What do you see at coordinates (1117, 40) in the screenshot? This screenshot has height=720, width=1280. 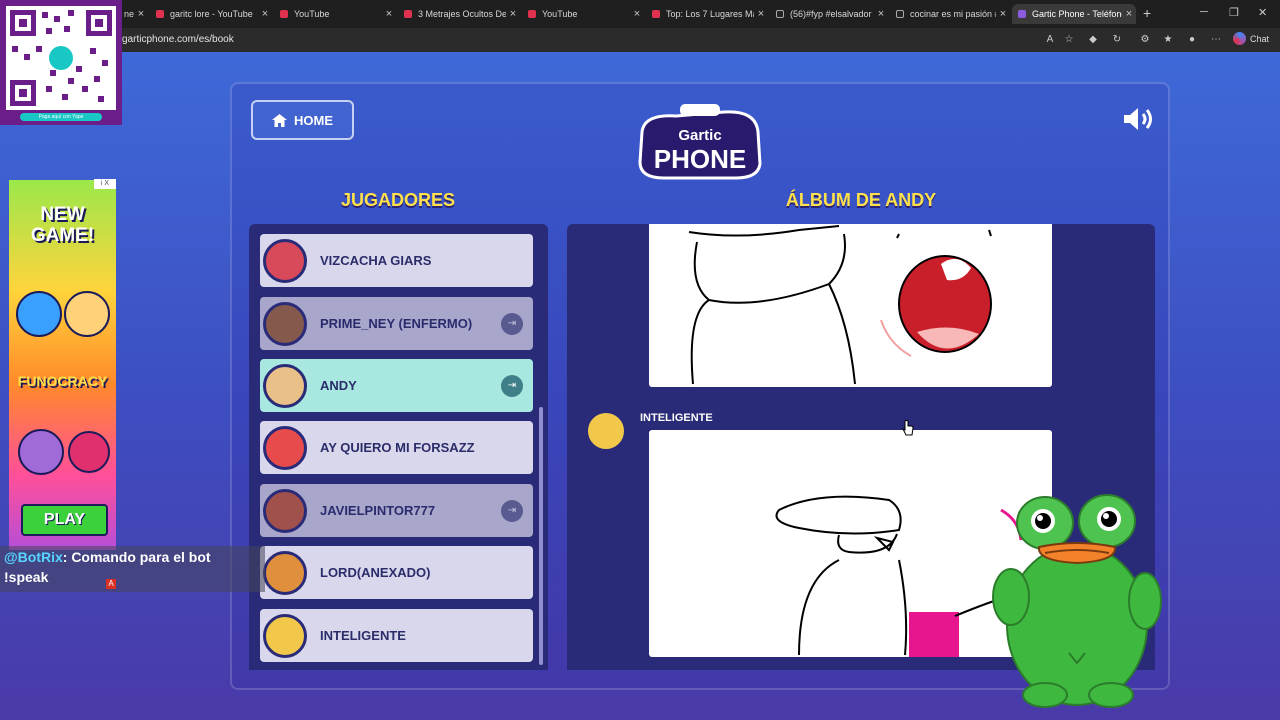 I see `refresh-icon: ↻` at bounding box center [1117, 40].